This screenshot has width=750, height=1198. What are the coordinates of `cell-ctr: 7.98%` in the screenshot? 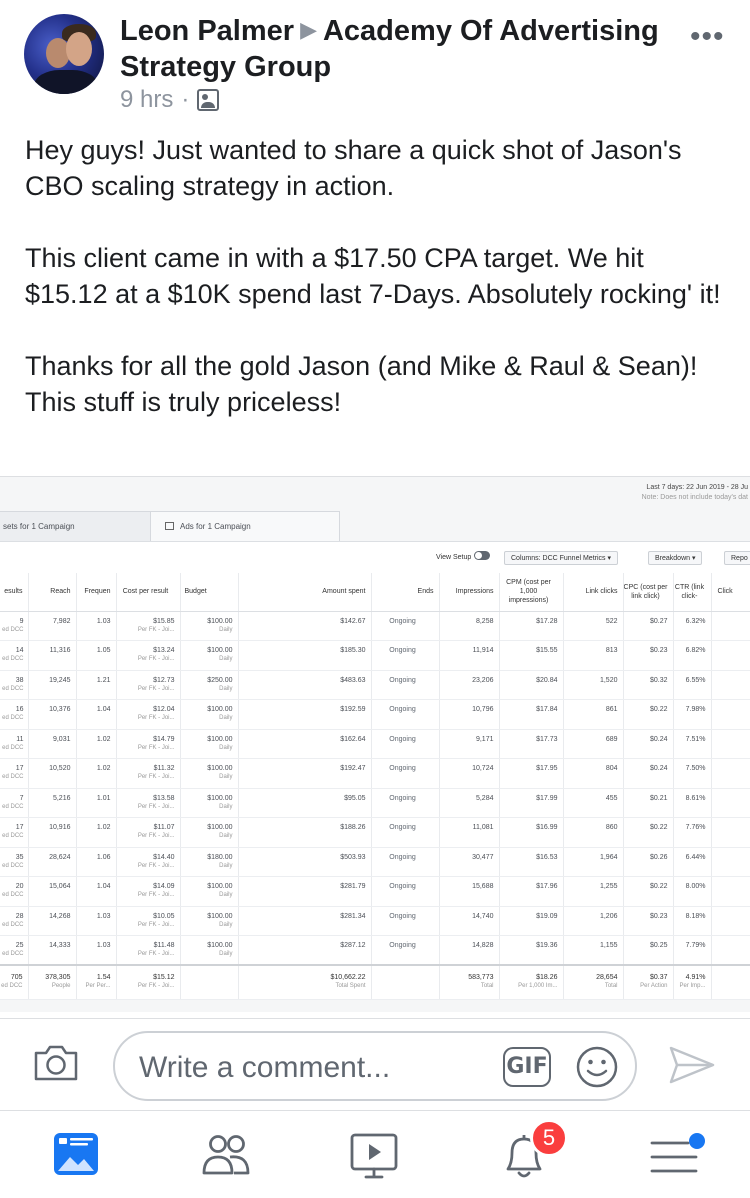 It's located at (692, 714).